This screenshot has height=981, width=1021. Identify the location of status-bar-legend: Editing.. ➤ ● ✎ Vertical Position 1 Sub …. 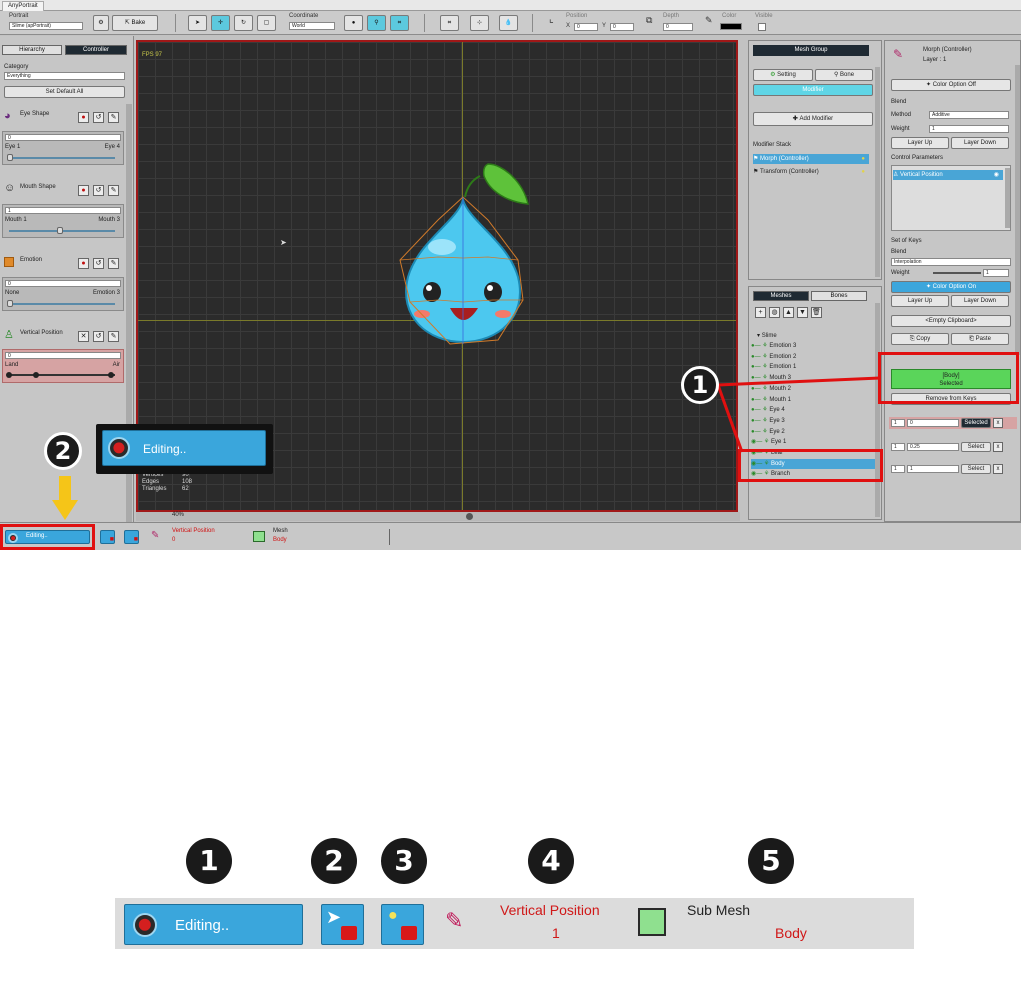
(514, 923).